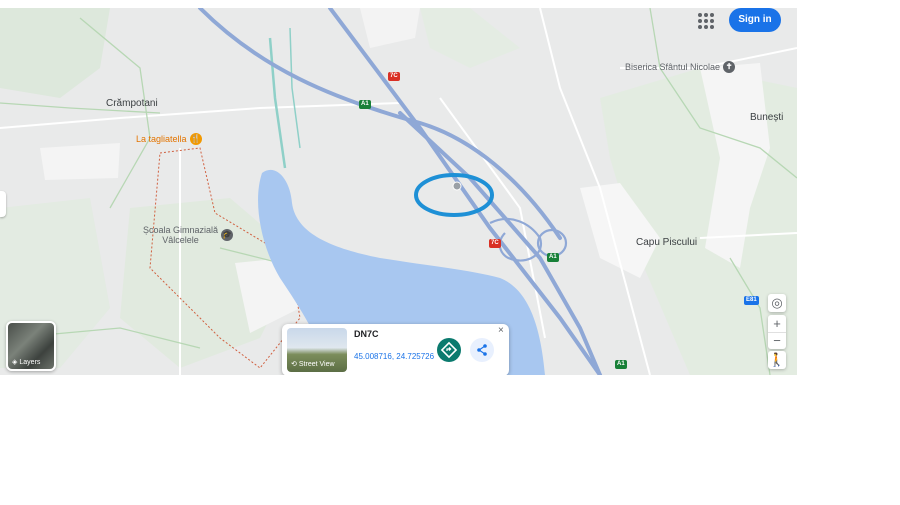  What do you see at coordinates (495, 243) in the screenshot?
I see `road-shield-dn7c-mid: 7C` at bounding box center [495, 243].